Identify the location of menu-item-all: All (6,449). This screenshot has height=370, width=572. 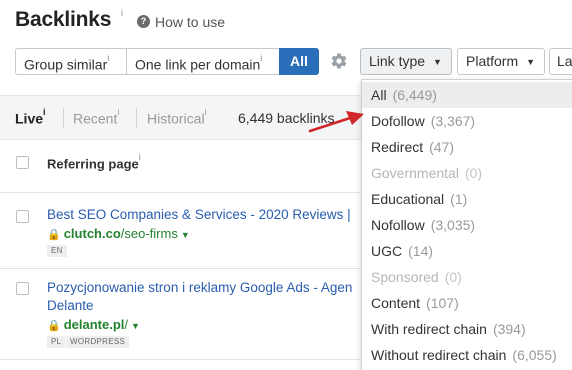
(467, 95).